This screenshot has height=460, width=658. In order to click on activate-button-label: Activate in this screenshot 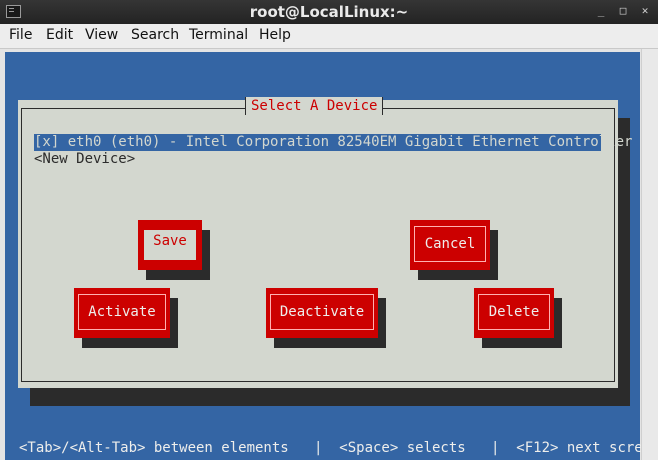, I will do `click(122, 312)`.